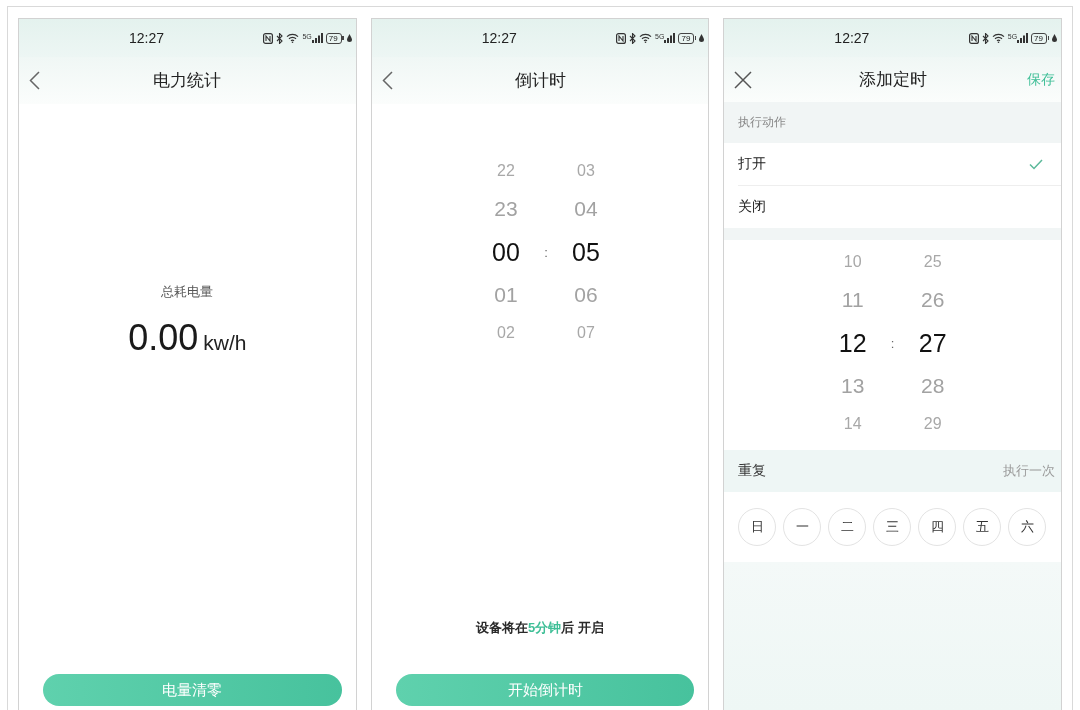 The height and width of the screenshot is (710, 1080). What do you see at coordinates (982, 527) in the screenshot?
I see `weekday-button: 五` at bounding box center [982, 527].